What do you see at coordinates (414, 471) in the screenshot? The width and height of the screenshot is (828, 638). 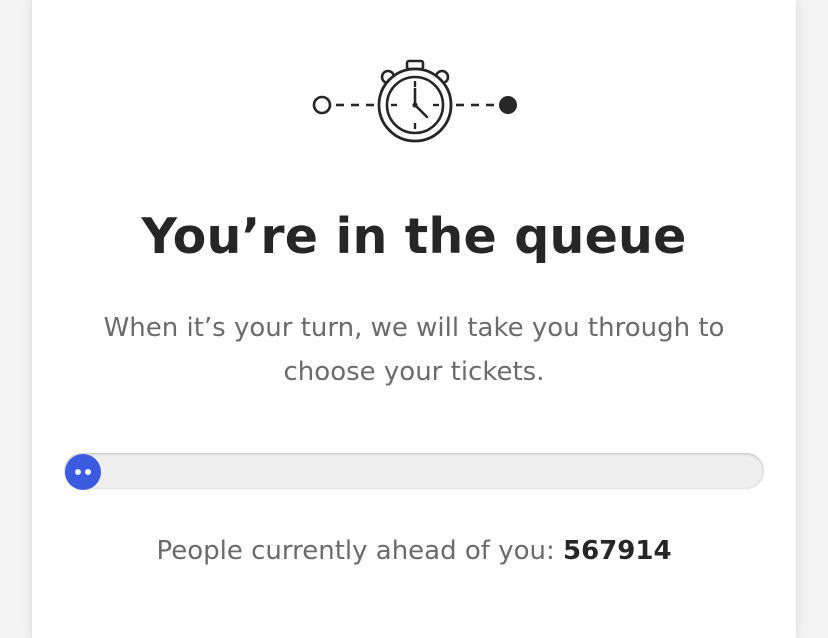 I see `queue-progress-bar` at bounding box center [414, 471].